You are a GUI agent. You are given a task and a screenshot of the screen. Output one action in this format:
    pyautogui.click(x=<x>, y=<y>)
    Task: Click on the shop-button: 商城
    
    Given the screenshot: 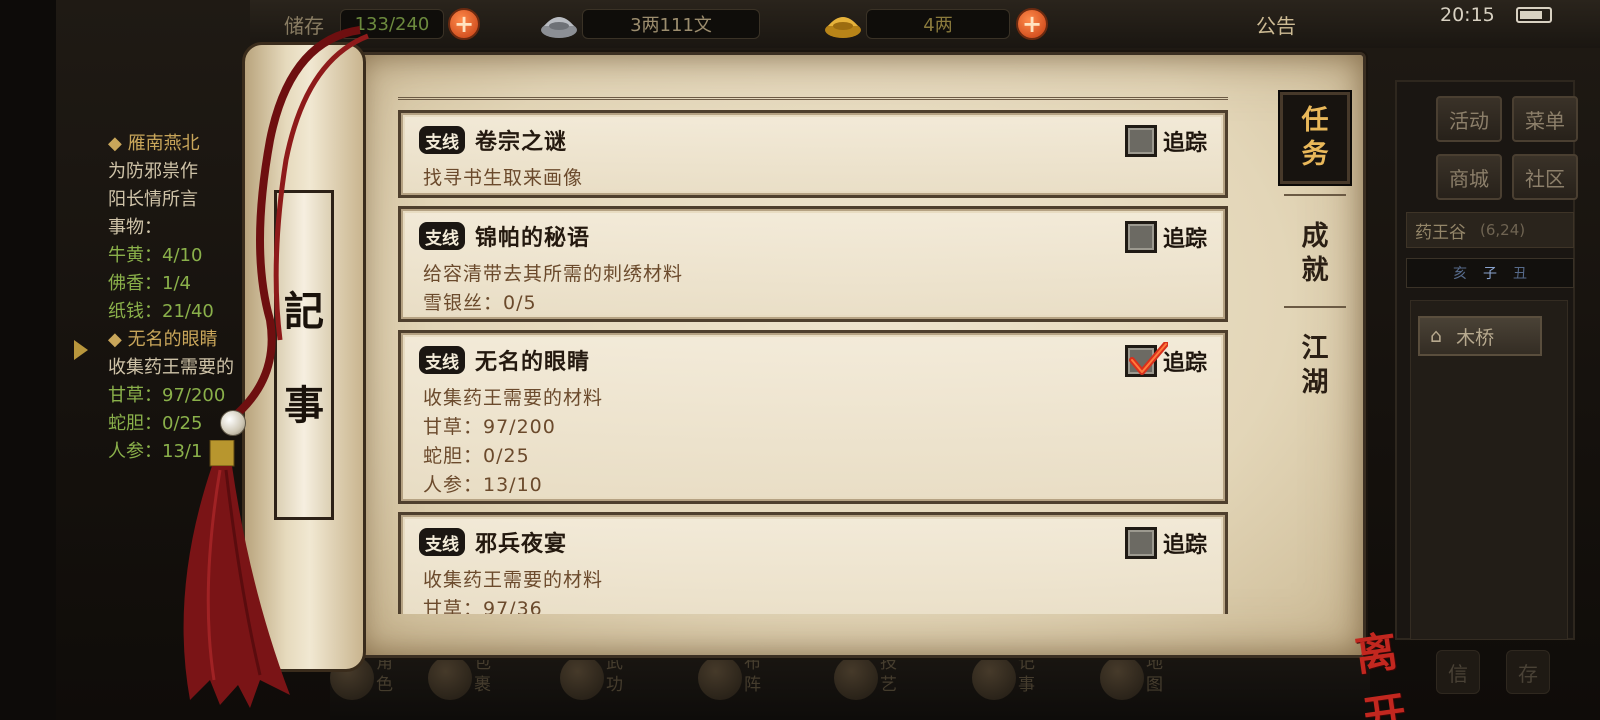 What is the action you would take?
    pyautogui.click(x=1469, y=177)
    